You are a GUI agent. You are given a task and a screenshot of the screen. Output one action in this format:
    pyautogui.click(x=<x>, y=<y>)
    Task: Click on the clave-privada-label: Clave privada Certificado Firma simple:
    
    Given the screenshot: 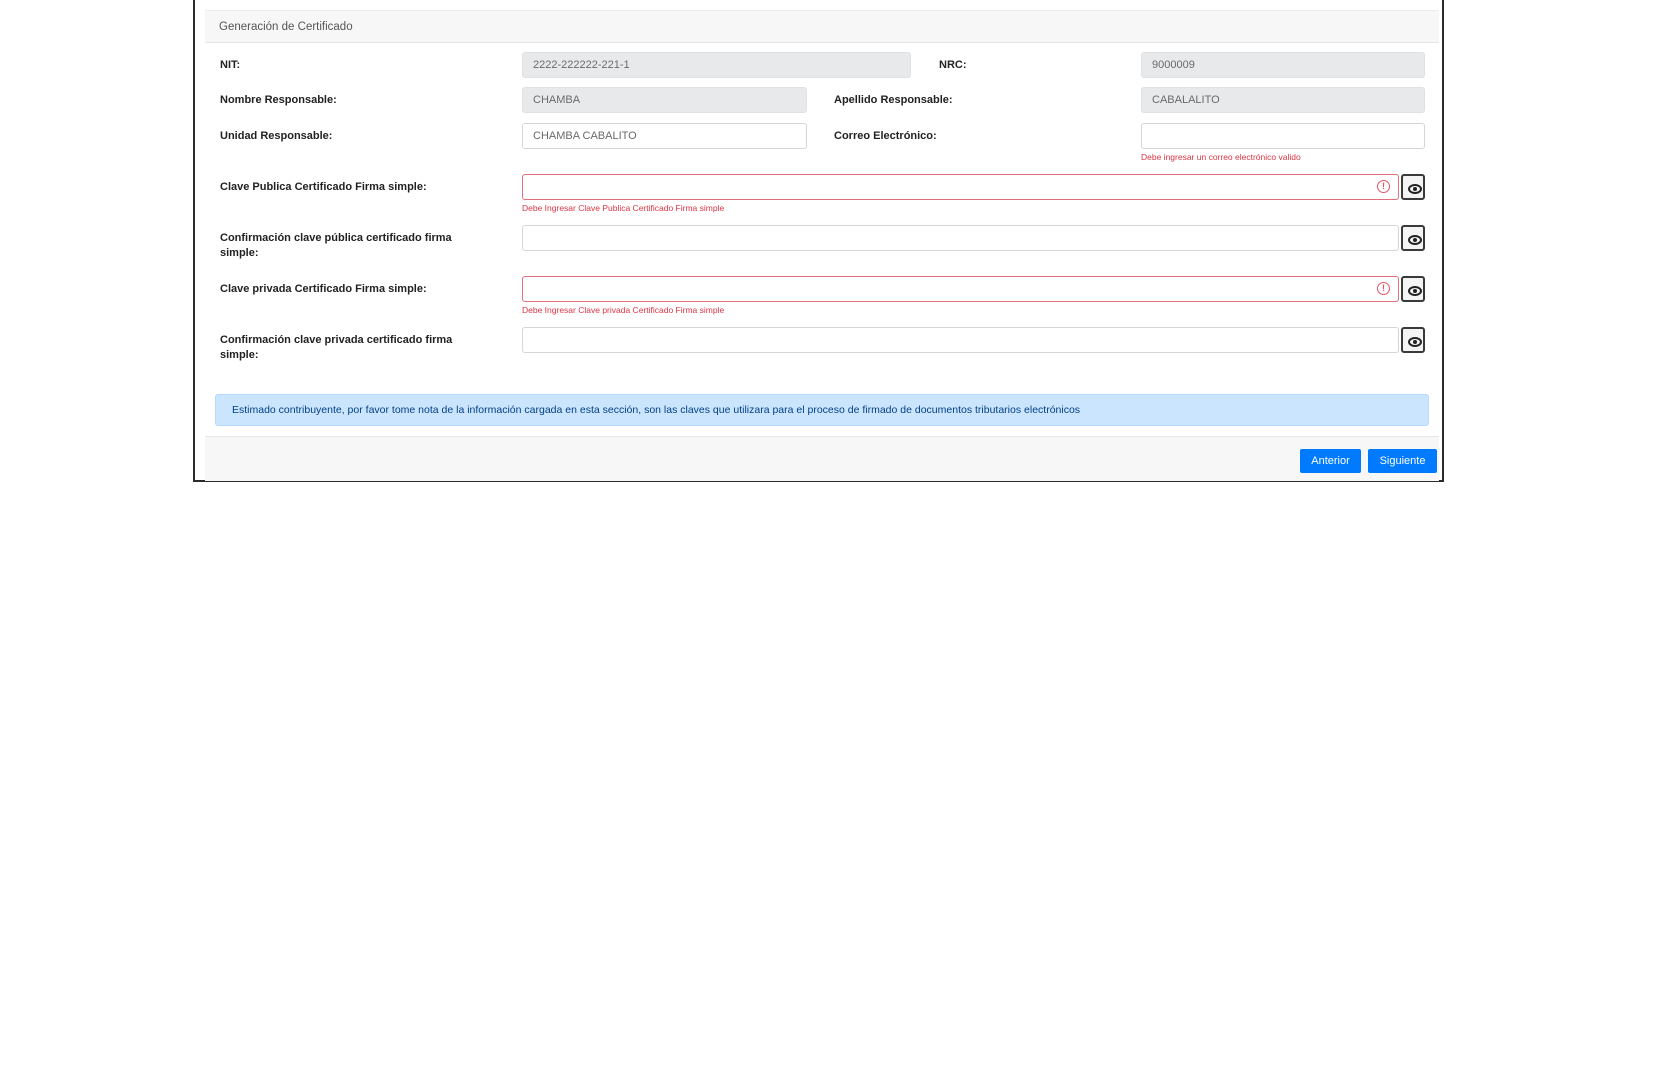 What is the action you would take?
    pyautogui.click(x=323, y=289)
    